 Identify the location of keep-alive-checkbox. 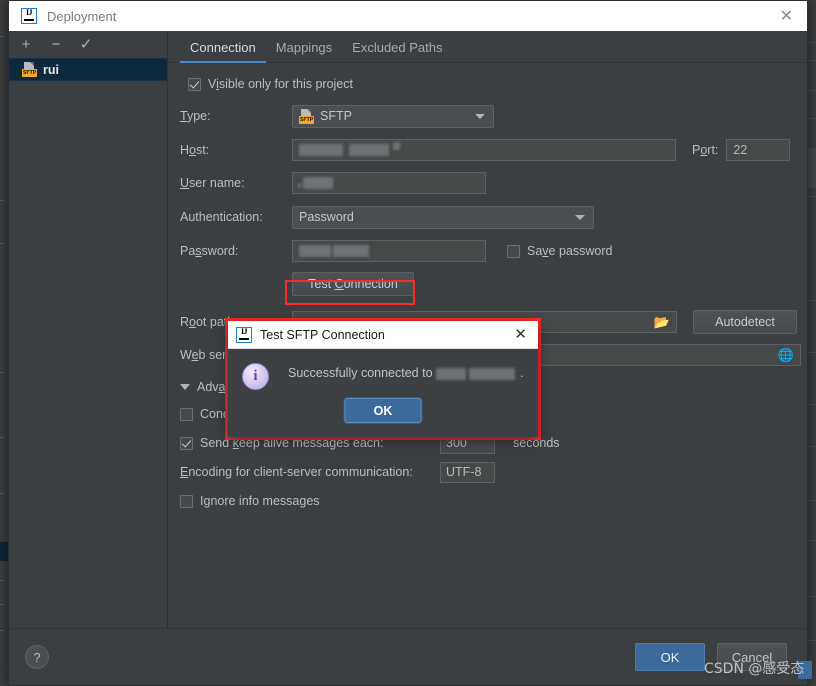
(186, 443).